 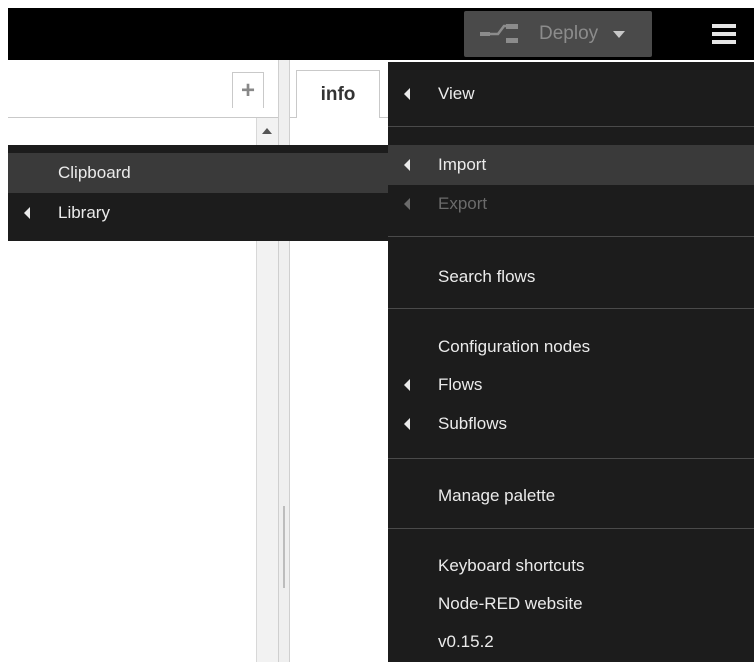 What do you see at coordinates (462, 164) in the screenshot?
I see `menu-item-label: Import` at bounding box center [462, 164].